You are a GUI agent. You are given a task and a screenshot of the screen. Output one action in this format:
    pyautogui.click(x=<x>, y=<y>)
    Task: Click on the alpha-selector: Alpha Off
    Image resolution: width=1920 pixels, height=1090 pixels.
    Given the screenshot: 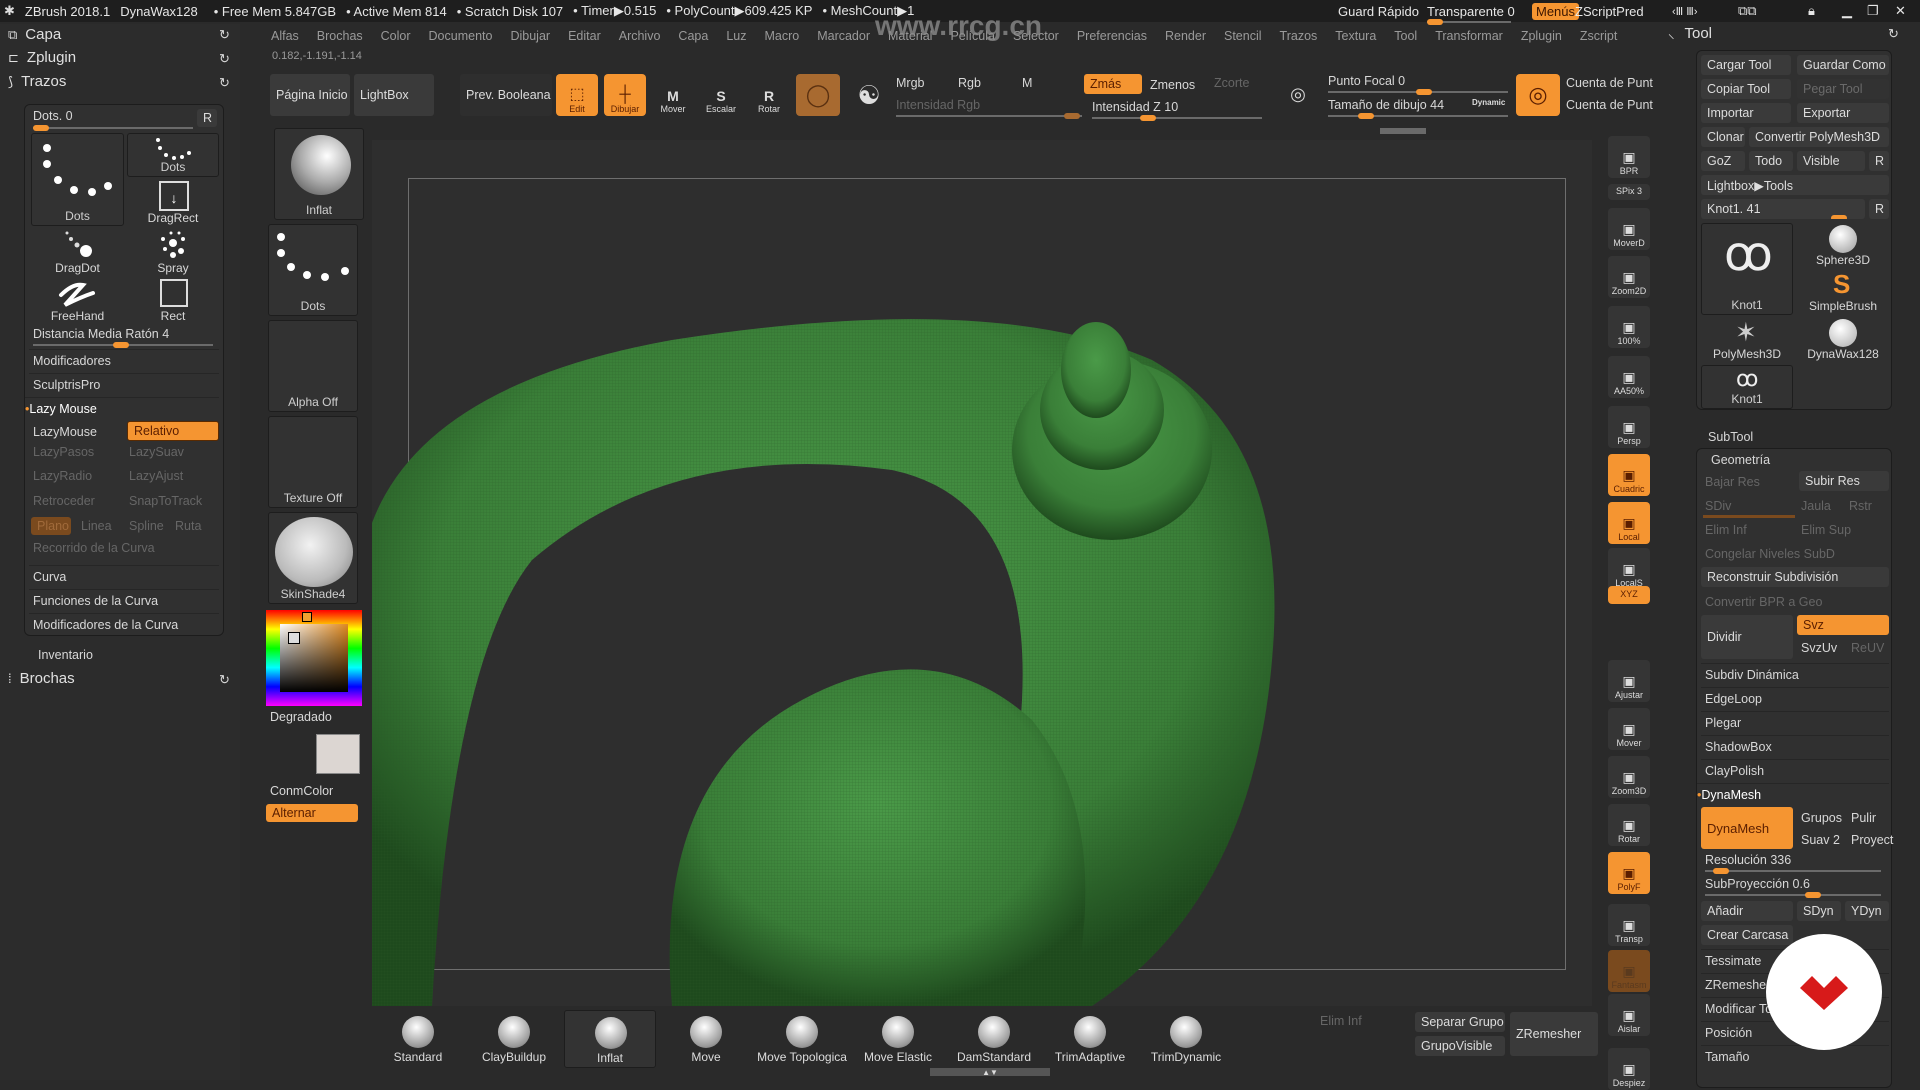 What is the action you would take?
    pyautogui.click(x=313, y=366)
    